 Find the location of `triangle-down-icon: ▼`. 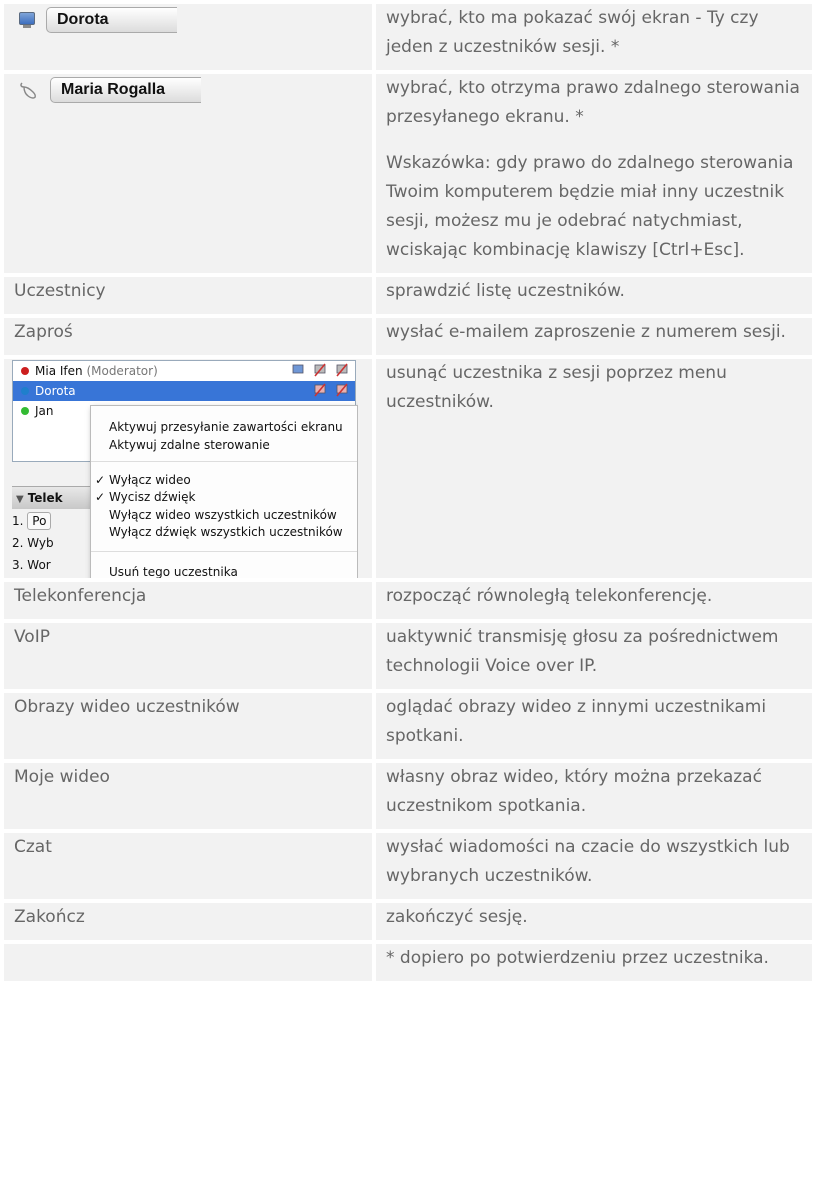

triangle-down-icon: ▼ is located at coordinates (20, 499).